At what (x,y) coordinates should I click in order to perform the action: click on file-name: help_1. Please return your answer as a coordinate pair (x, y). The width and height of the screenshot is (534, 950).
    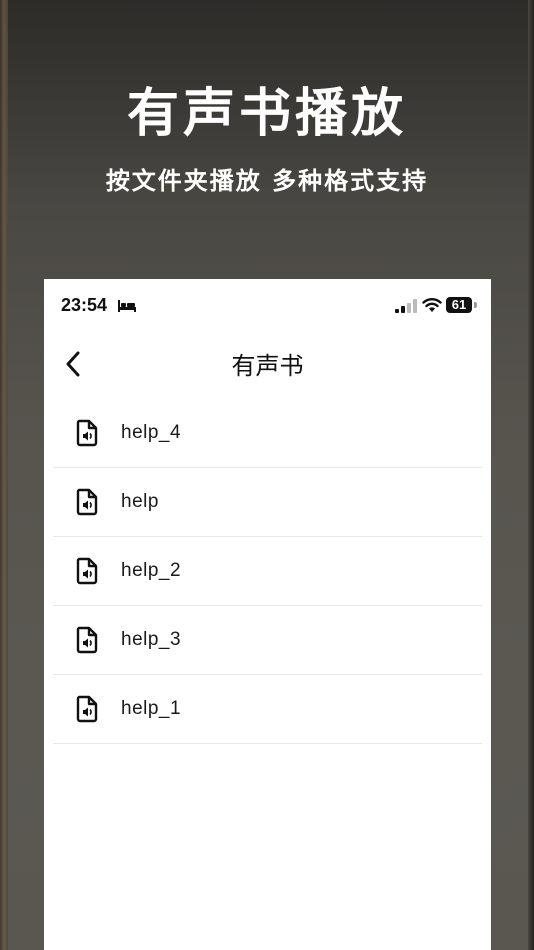
    Looking at the image, I should click on (151, 708).